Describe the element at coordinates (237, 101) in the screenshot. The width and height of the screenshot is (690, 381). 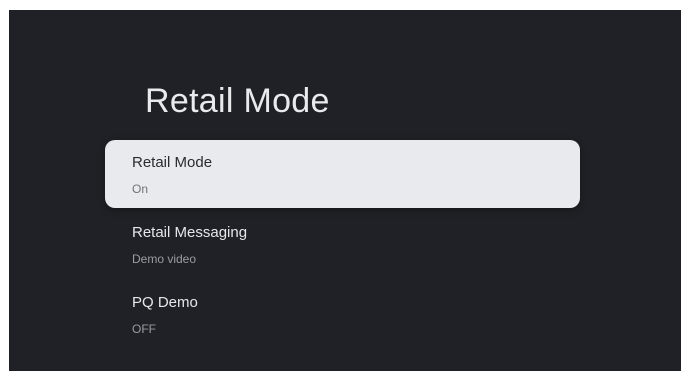
I see `page-title: Retail Mode` at that location.